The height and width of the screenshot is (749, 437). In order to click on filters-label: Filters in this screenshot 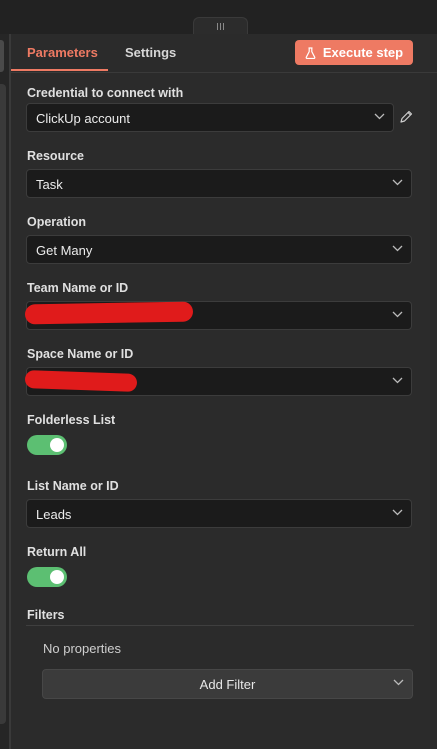, I will do `click(46, 615)`.